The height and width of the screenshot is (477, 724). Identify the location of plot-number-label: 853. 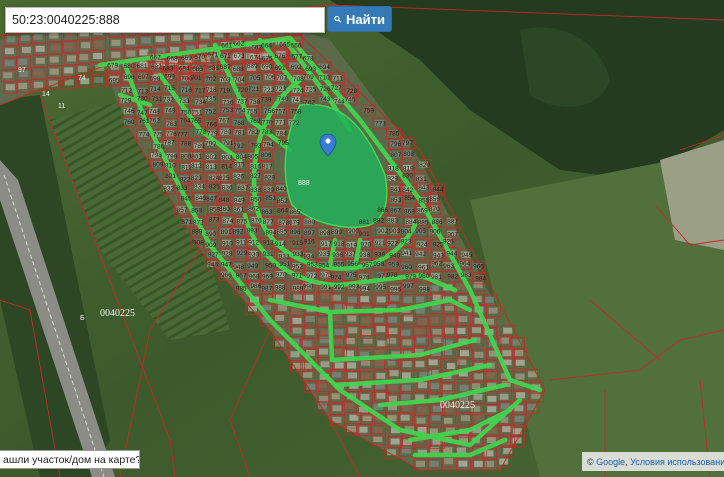
(395, 200).